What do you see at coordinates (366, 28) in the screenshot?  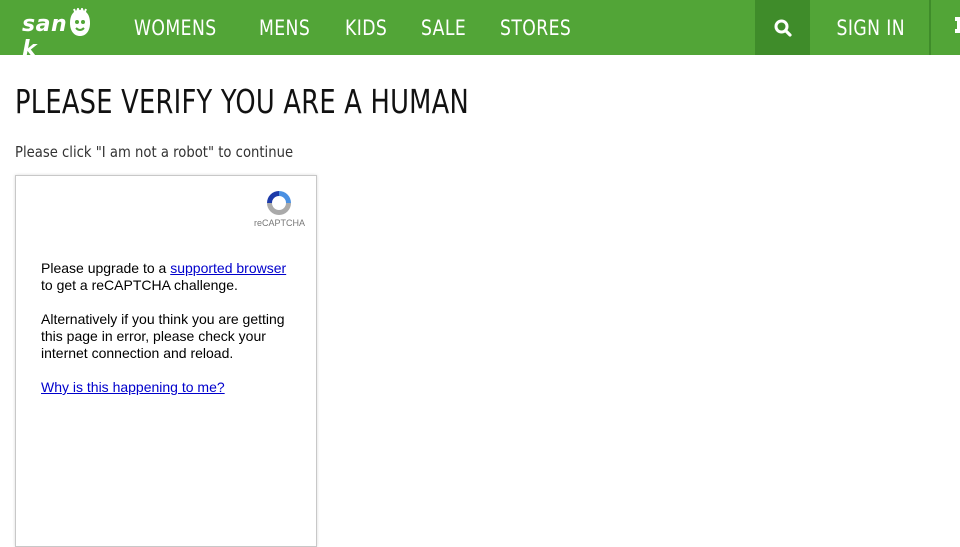 I see `nav-kids: KIDS` at bounding box center [366, 28].